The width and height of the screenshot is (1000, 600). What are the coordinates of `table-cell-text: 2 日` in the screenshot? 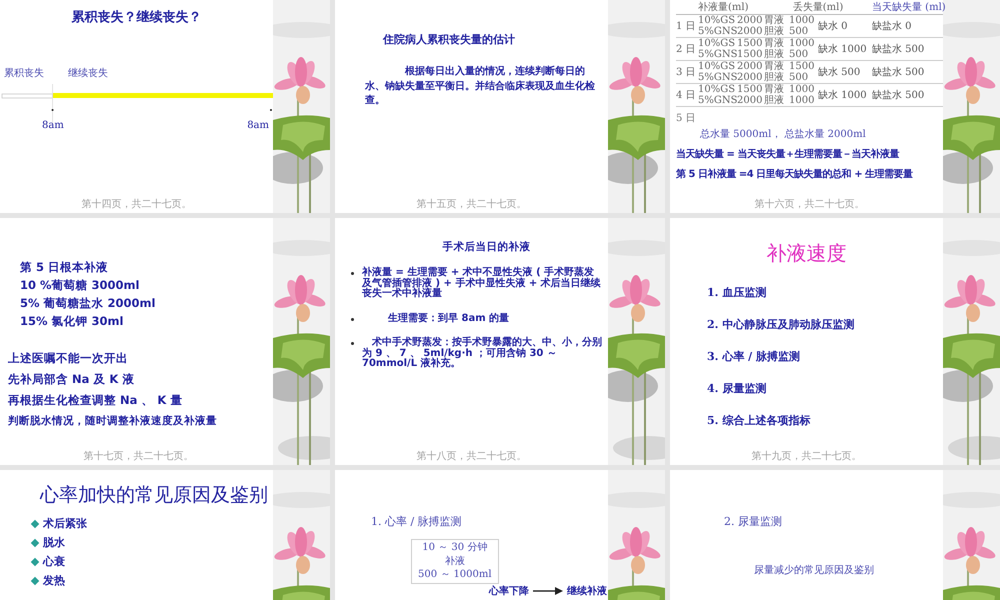 It's located at (686, 49).